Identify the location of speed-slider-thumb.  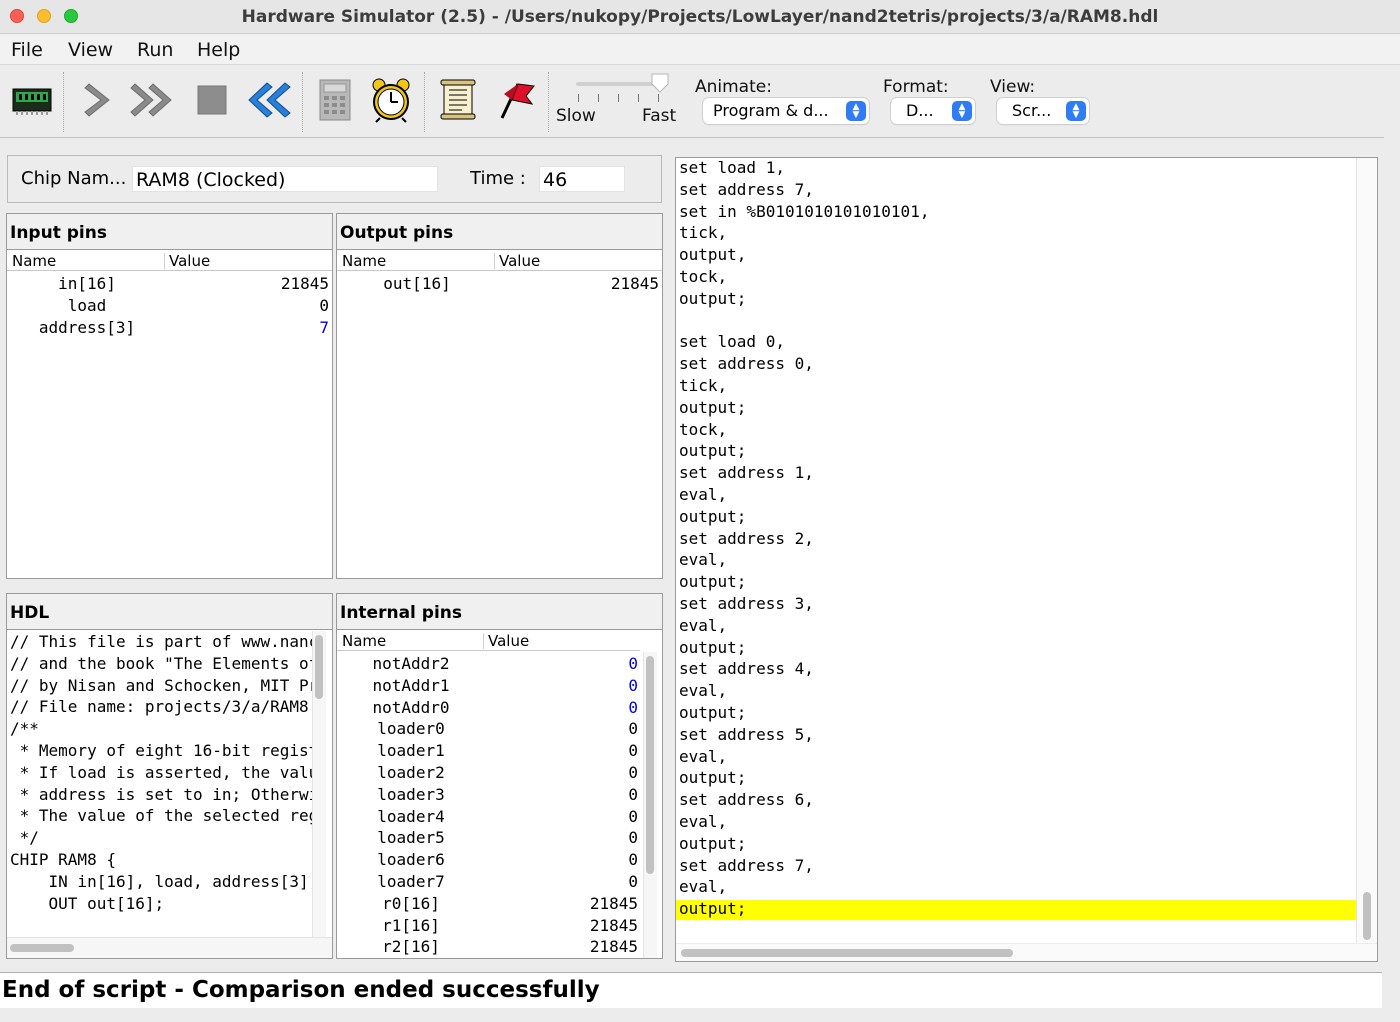
(660, 83).